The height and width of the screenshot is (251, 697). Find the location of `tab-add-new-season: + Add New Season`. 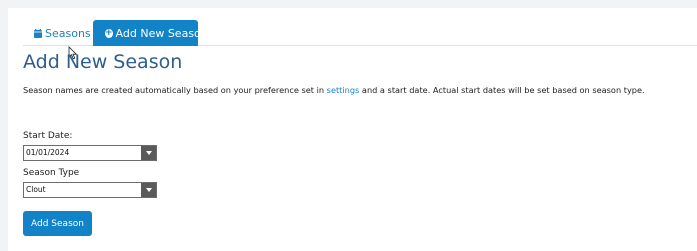

tab-add-new-season: + Add New Season is located at coordinates (150, 33).